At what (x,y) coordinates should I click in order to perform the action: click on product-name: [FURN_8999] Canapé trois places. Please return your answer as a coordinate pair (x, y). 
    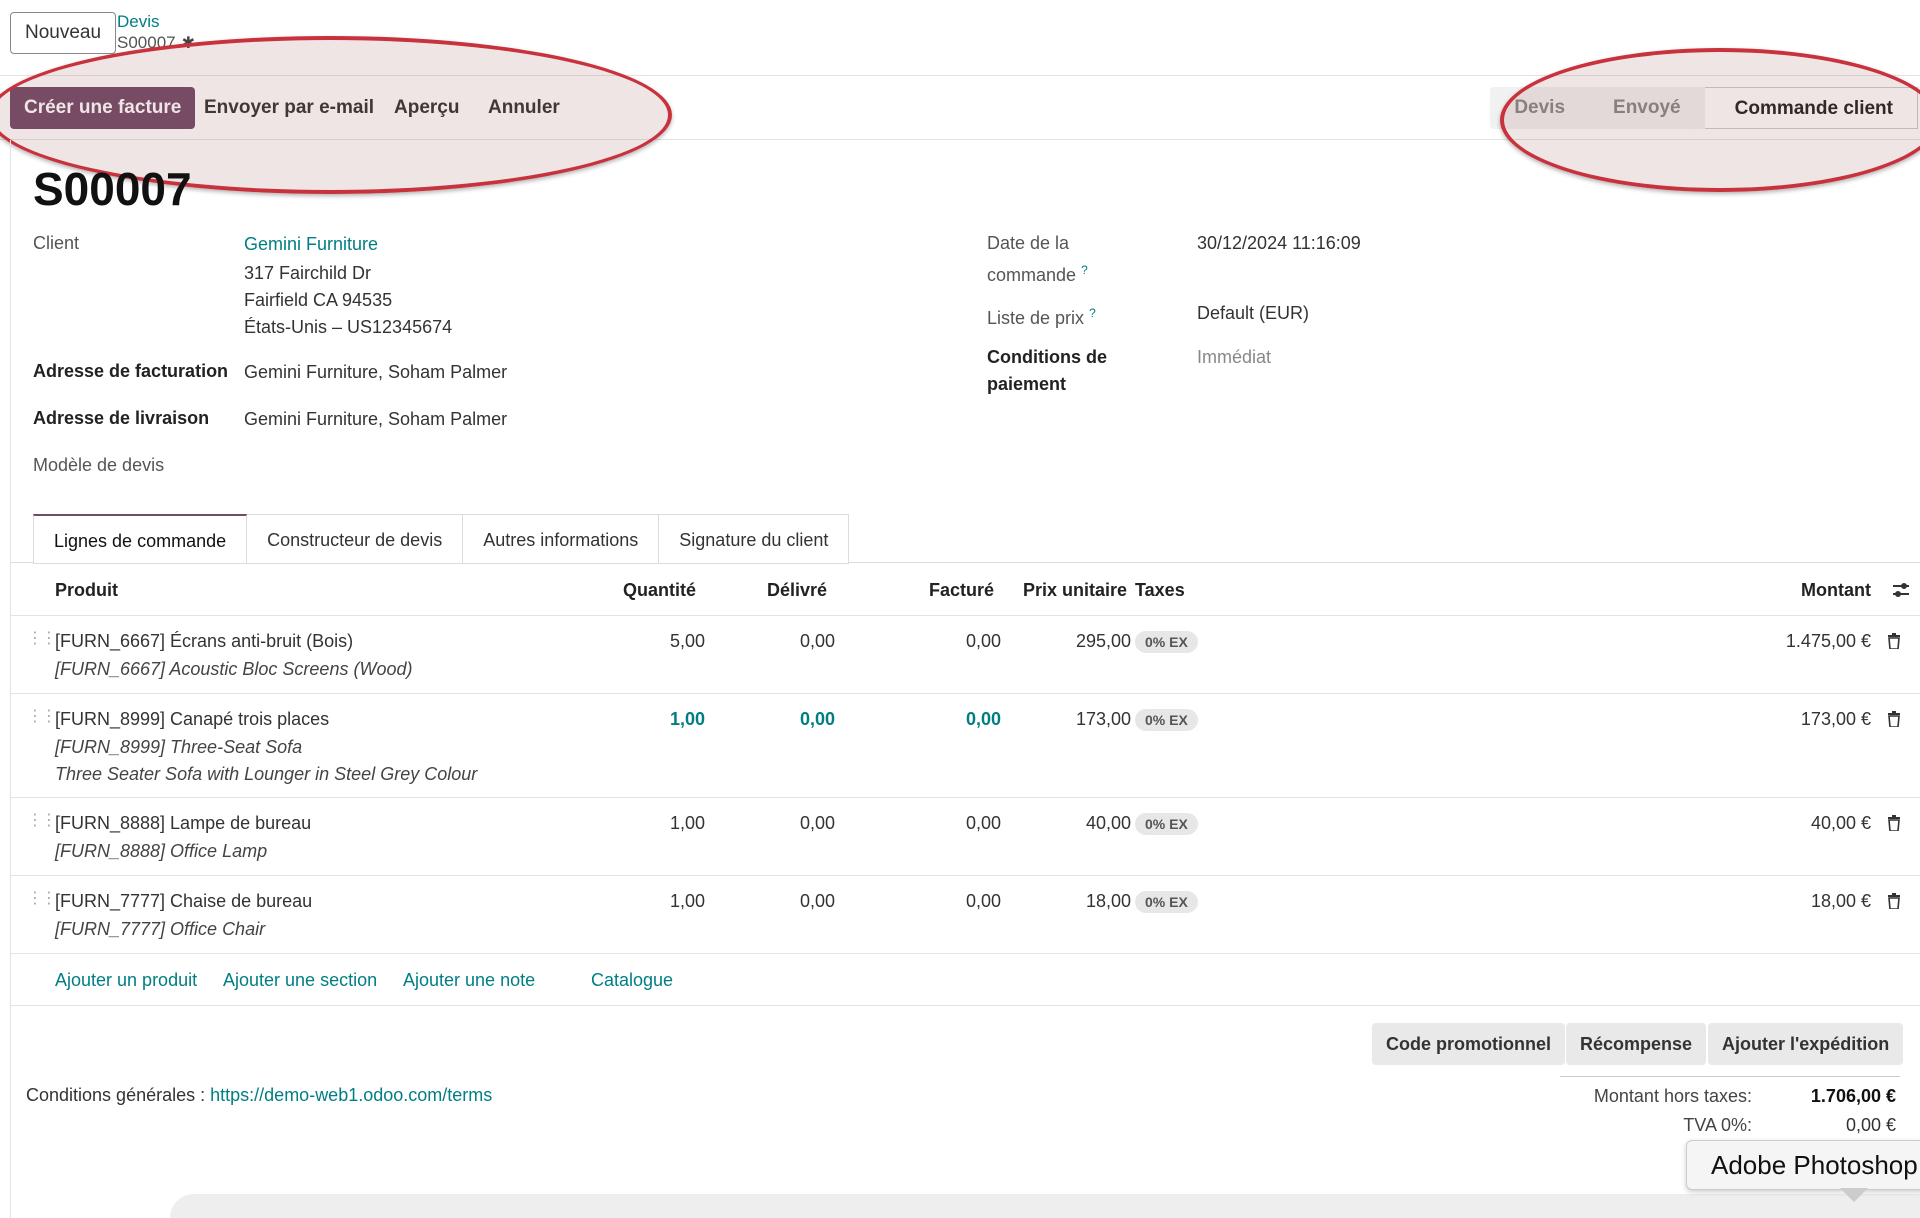
    Looking at the image, I should click on (192, 719).